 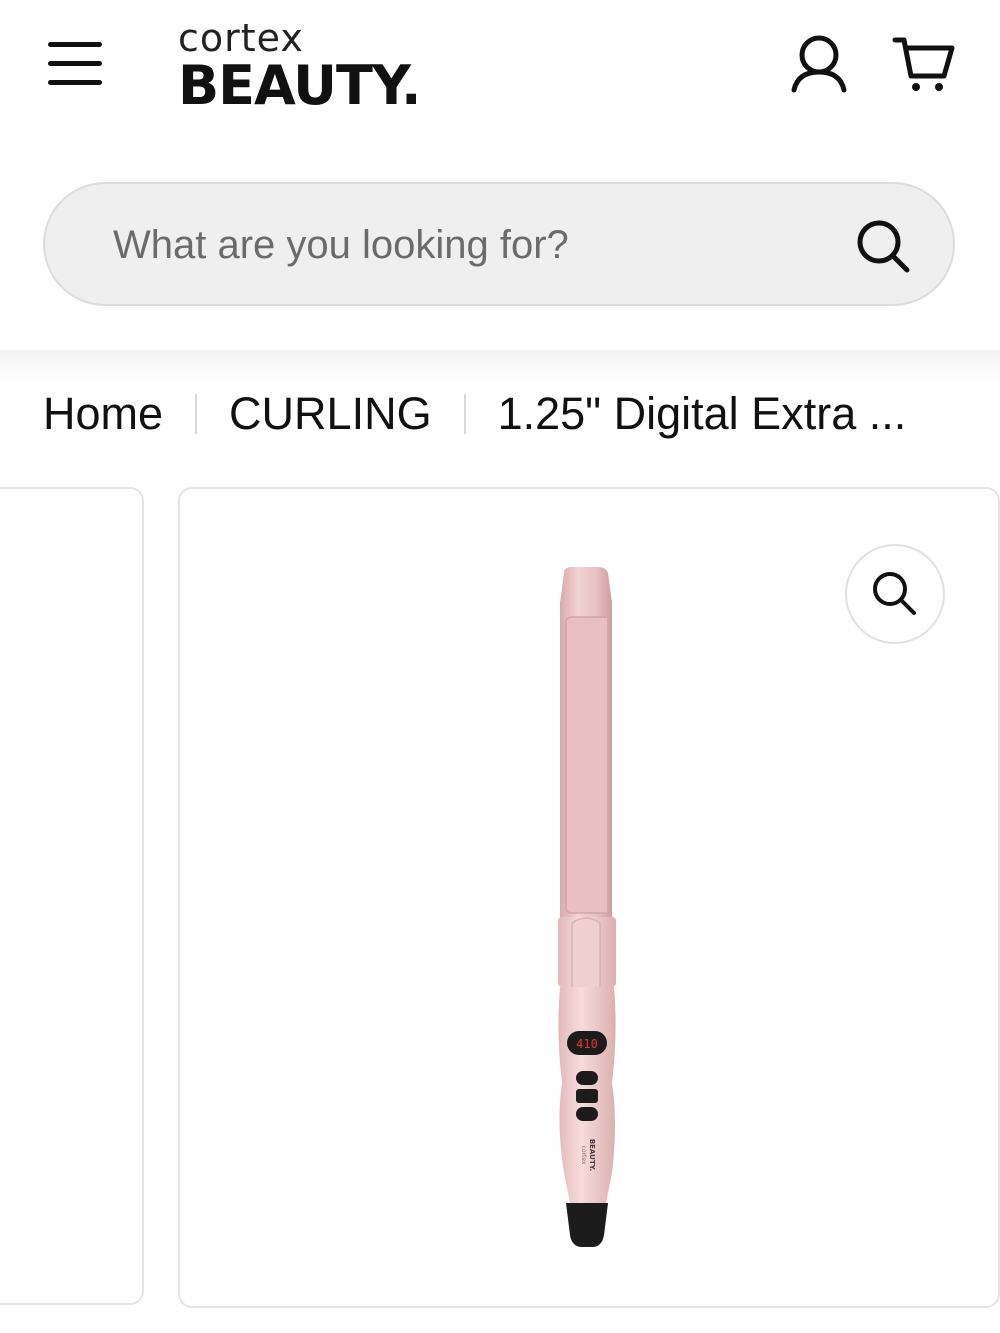 I want to click on curling-iron-image: 410 cortex BEAUTY., so click(x=587, y=907).